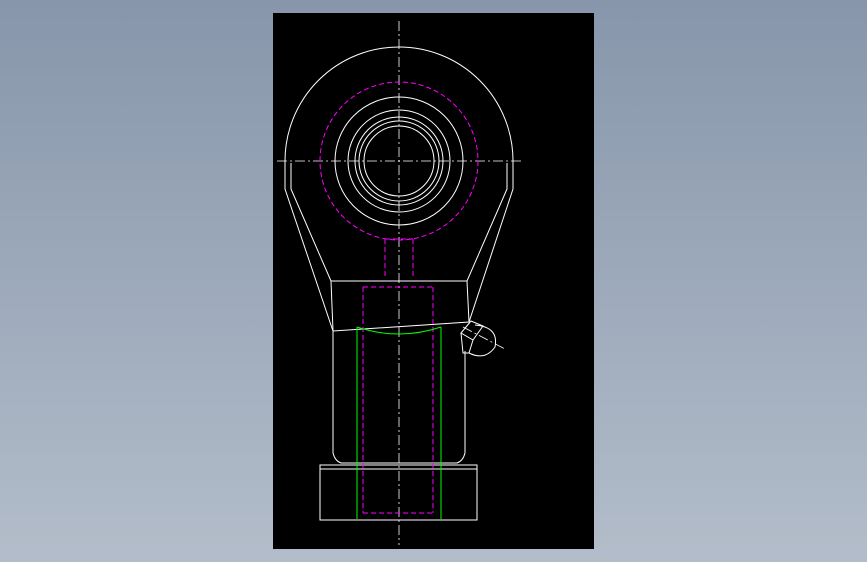  Describe the element at coordinates (472, 330) in the screenshot. I see `grease-nipple-body` at that location.